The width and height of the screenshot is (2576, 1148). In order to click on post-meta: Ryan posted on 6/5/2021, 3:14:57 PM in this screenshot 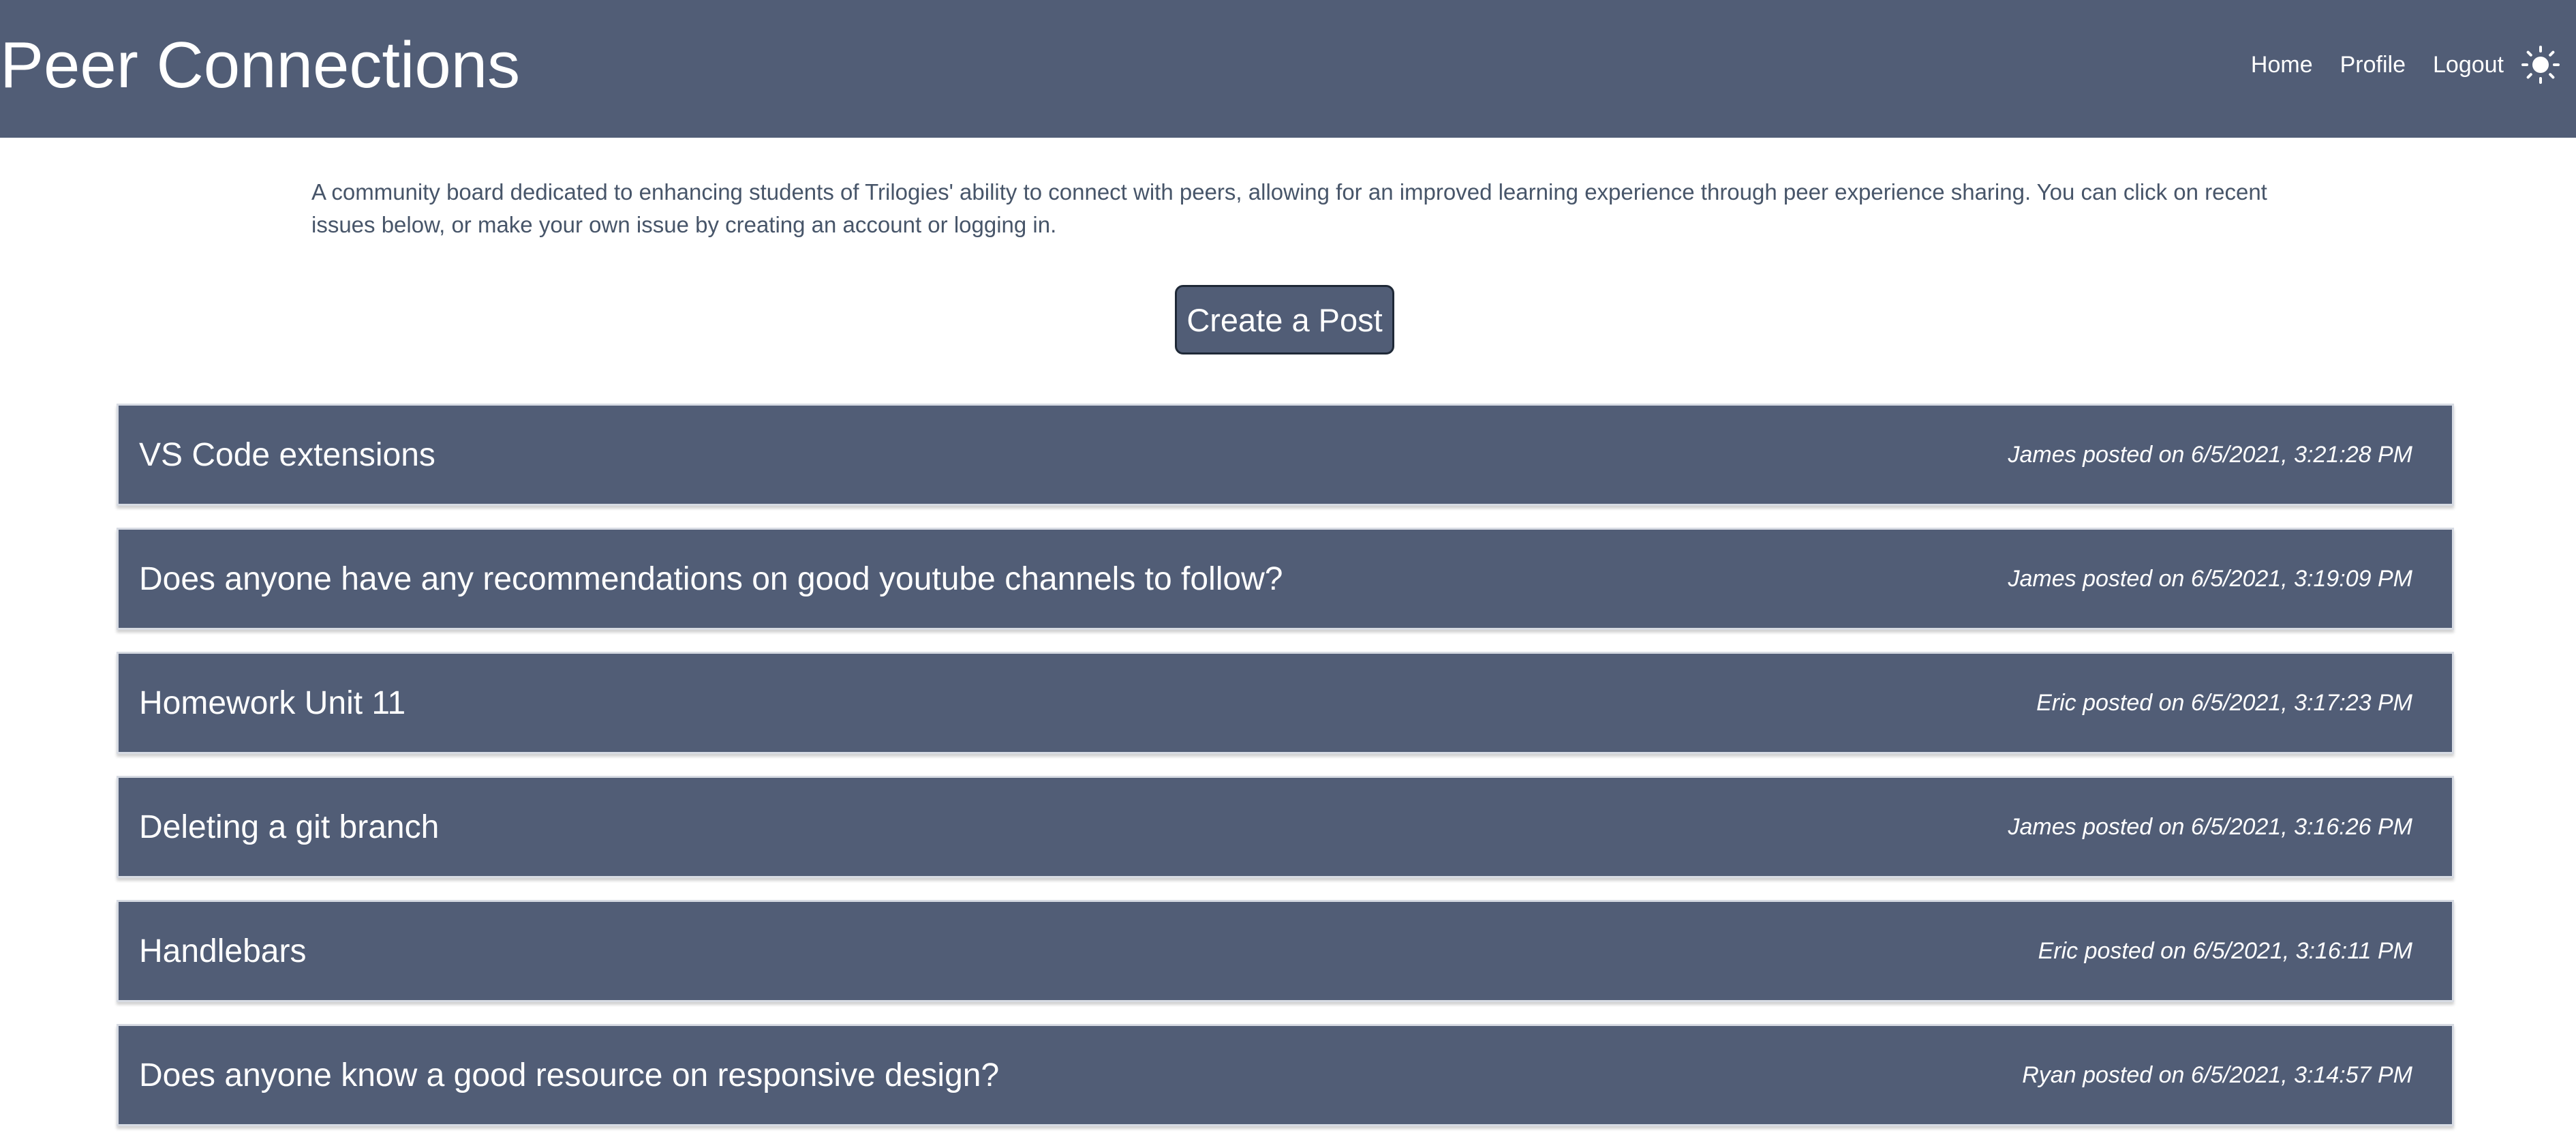, I will do `click(2217, 1074)`.